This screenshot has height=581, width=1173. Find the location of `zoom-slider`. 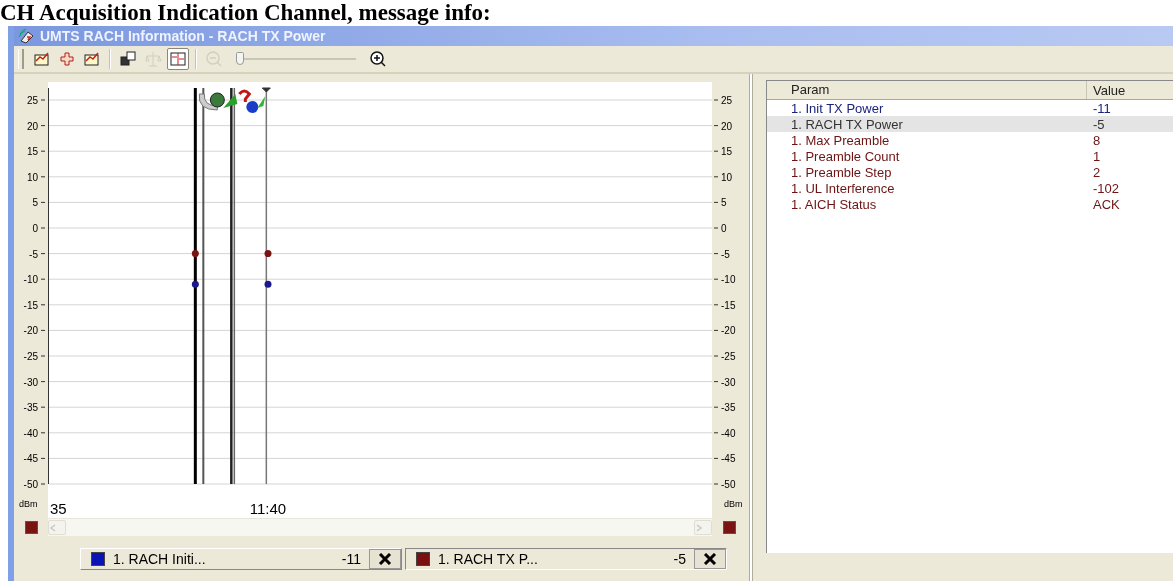

zoom-slider is located at coordinates (296, 59).